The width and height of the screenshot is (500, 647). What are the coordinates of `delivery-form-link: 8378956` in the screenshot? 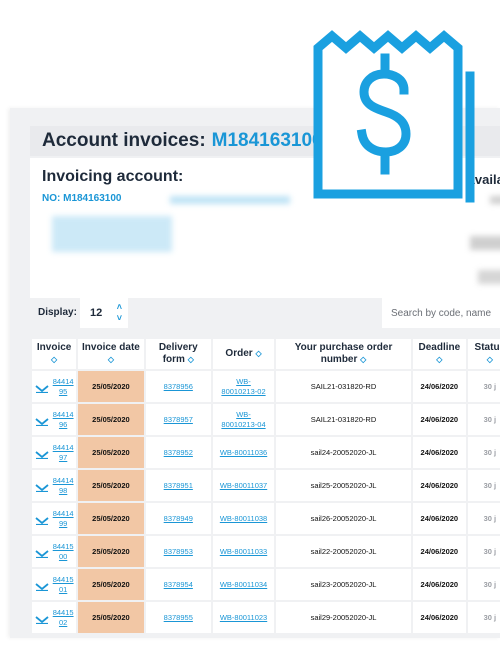 It's located at (178, 386).